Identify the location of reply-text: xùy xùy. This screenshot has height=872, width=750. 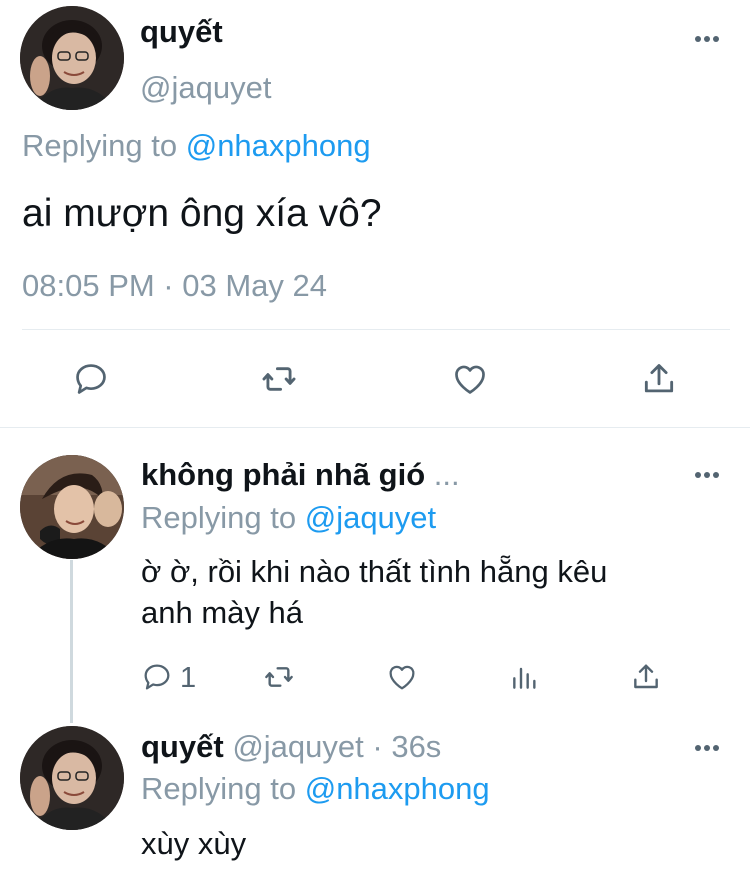
(194, 843).